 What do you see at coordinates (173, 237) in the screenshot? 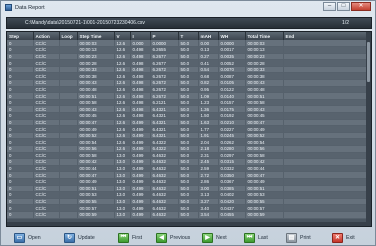
I see `previous-button: ◀ Previous` at bounding box center [173, 237].